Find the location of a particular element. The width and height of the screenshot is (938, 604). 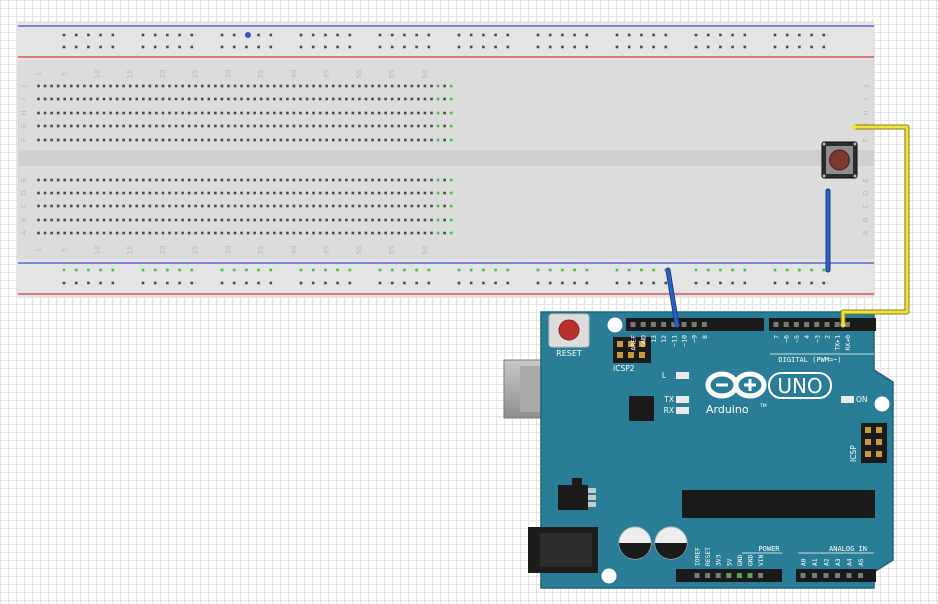

column-number: 50 is located at coordinates (359, 250).